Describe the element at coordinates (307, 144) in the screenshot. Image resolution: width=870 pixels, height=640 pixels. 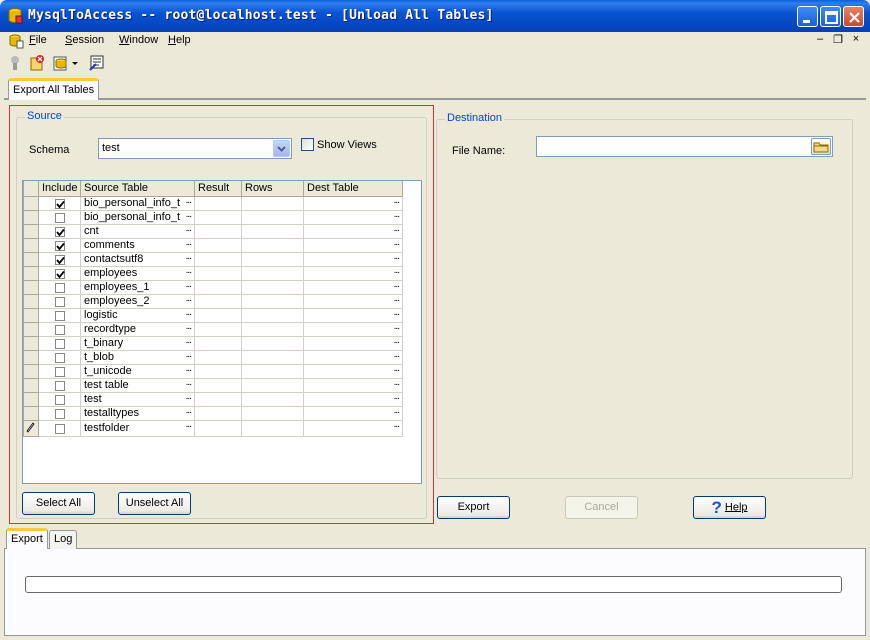
I see `show-views-checkbox` at that location.